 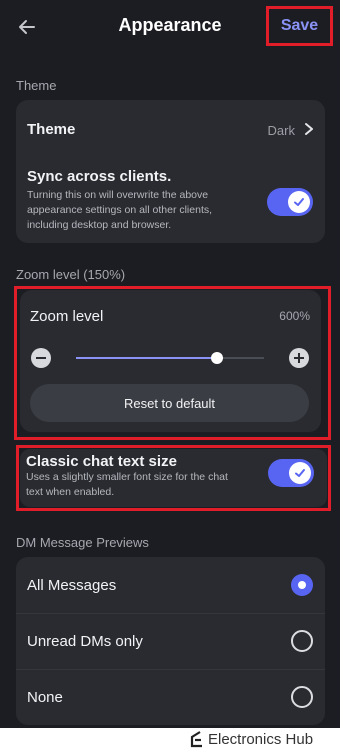 I want to click on classic-chat-toggle, so click(x=291, y=473).